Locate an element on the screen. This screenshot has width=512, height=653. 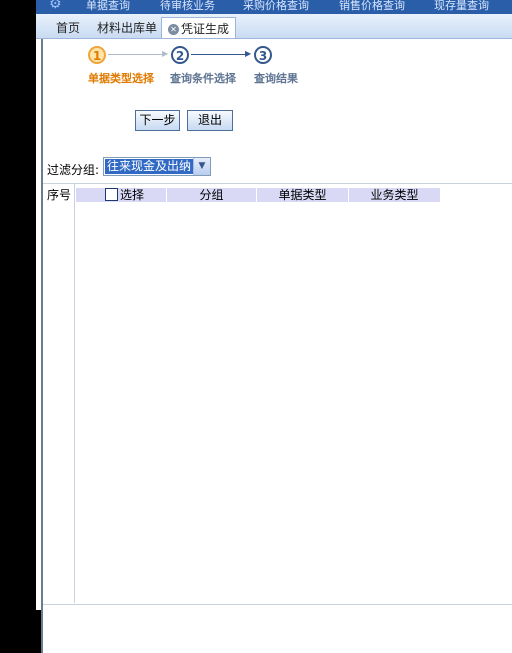
menu-item-document-query: 单据查询 is located at coordinates (108, 6).